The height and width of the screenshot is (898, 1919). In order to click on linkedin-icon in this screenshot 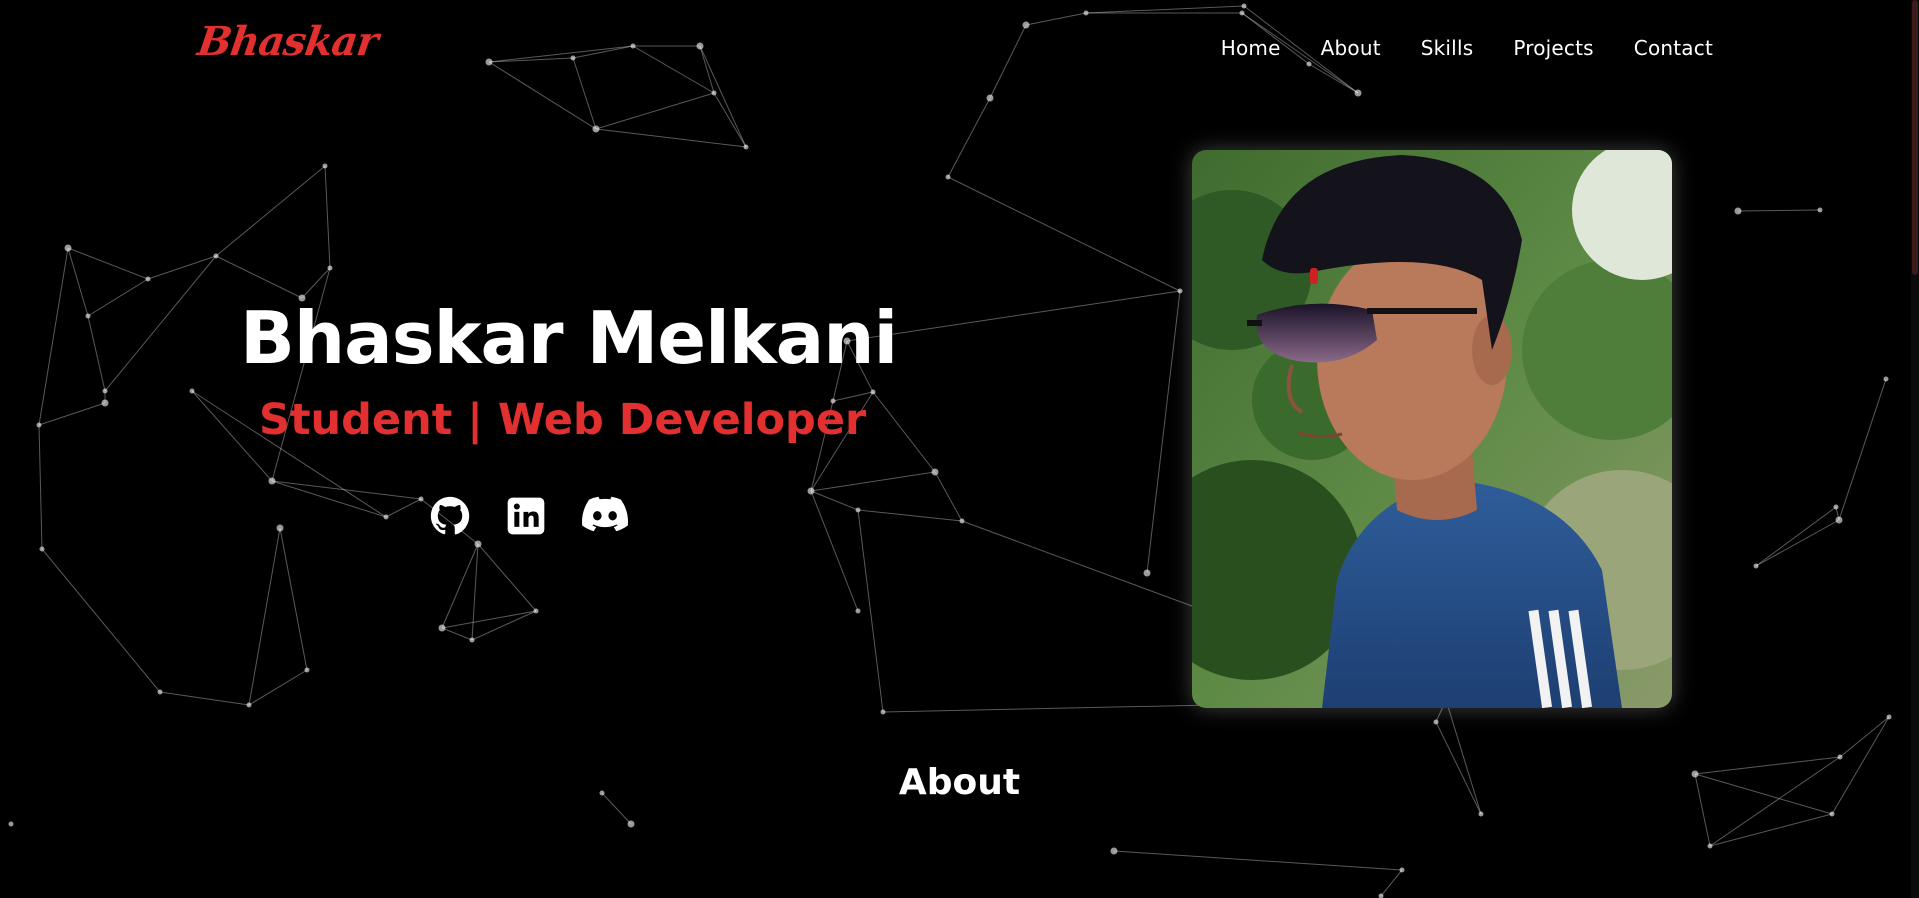, I will do `click(526, 516)`.